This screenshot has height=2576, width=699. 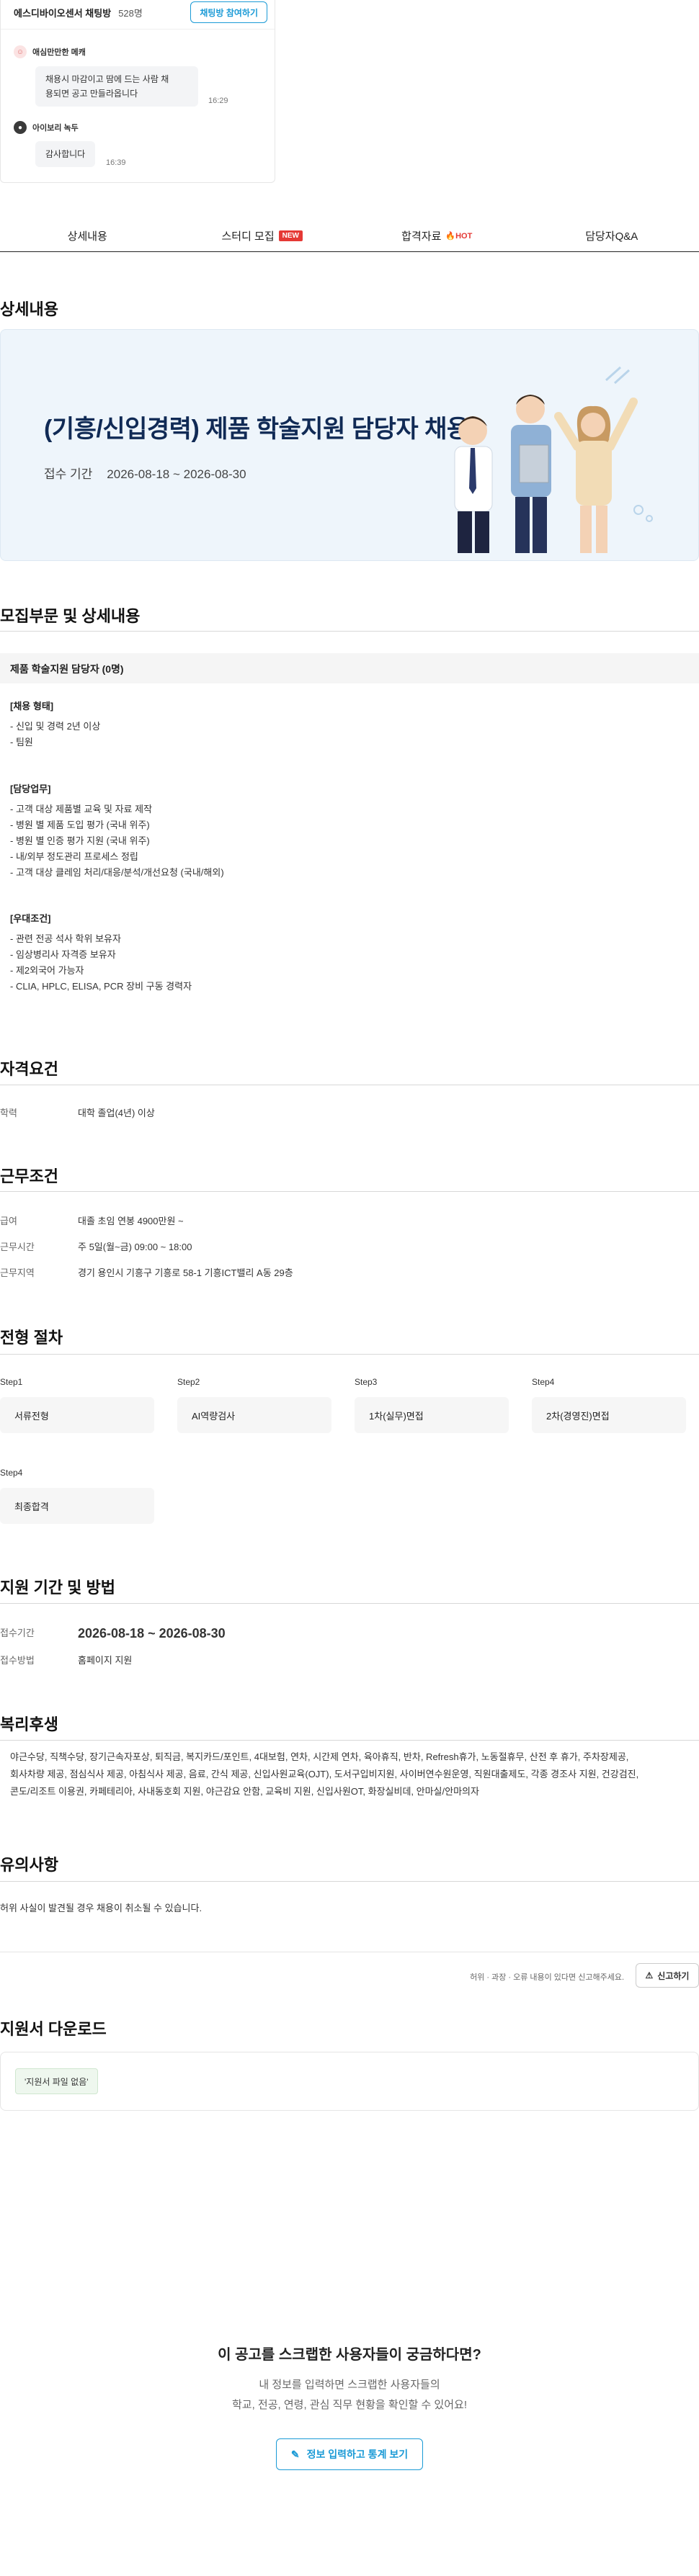 I want to click on row-label: 접수방법, so click(x=17, y=1660).